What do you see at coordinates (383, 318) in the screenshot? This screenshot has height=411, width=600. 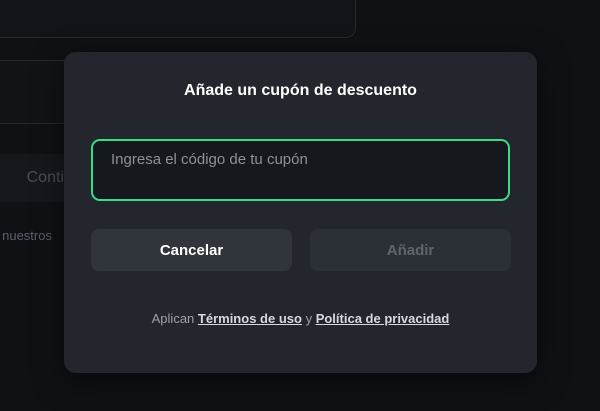 I see `privacy-policy-link: Política de privacidad` at bounding box center [383, 318].